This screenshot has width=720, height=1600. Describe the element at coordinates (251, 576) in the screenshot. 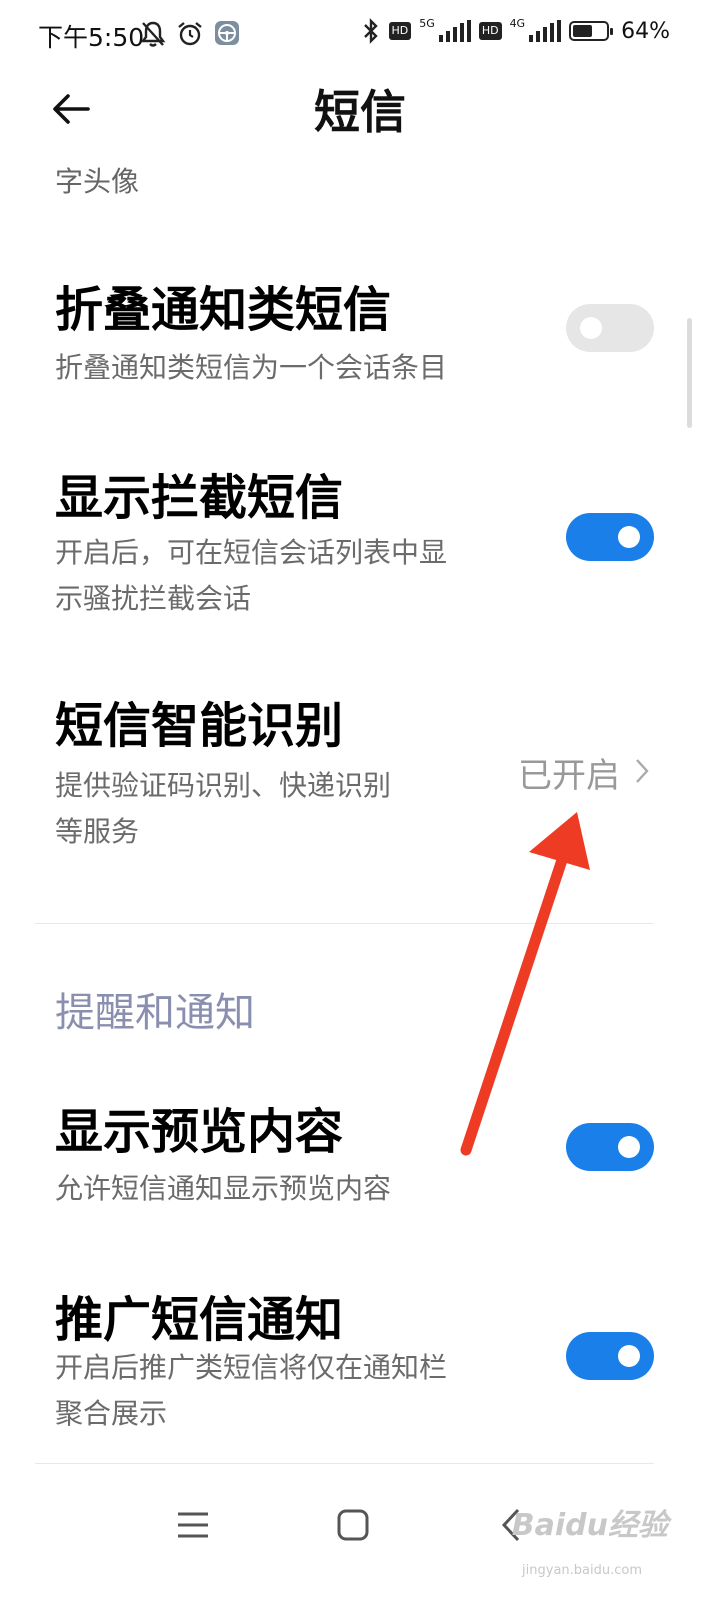

I see `setting-desc: 开启后，可在短信会话列表中显 示骚扰拦截会话` at that location.